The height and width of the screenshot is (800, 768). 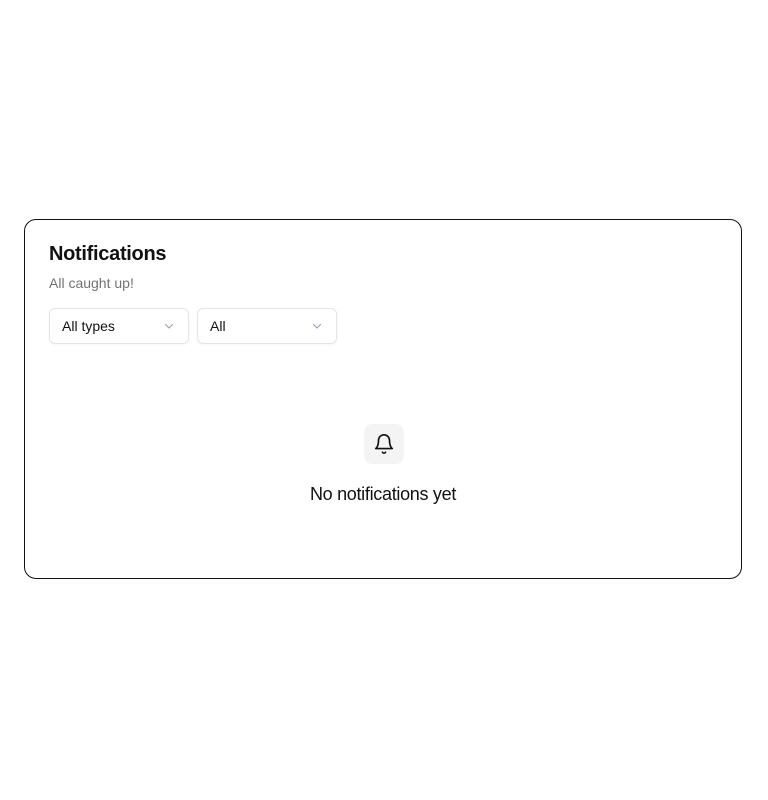 I want to click on empty-state-icon-container, so click(x=384, y=444).